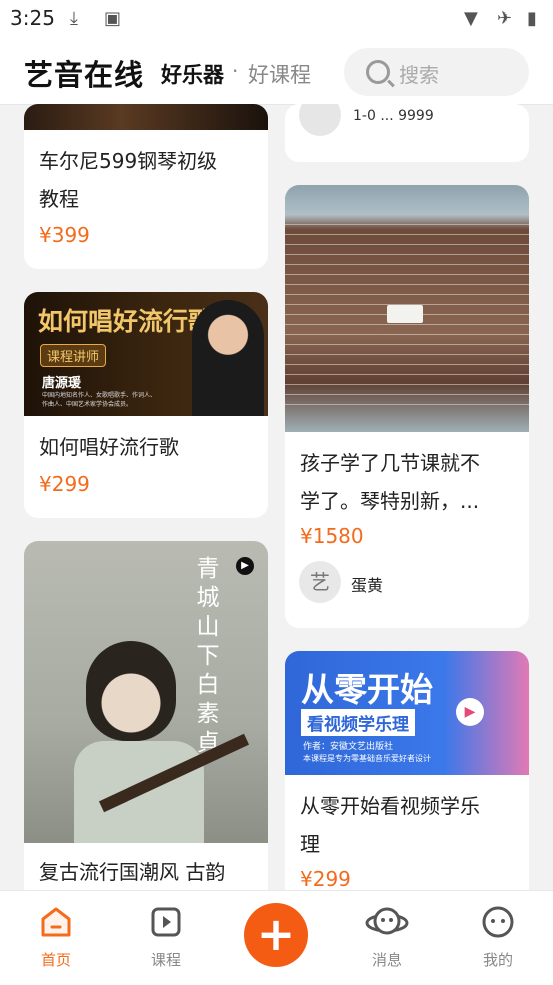  Describe the element at coordinates (84, 75) in the screenshot. I see `app-brand: 艺音在线` at that location.